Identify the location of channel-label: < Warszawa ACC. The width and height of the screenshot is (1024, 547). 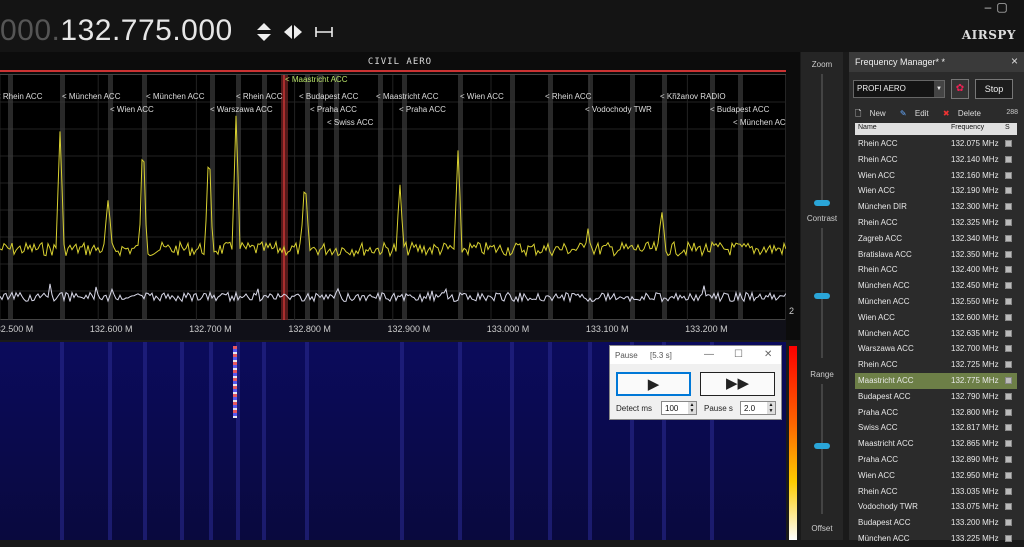
(241, 109).